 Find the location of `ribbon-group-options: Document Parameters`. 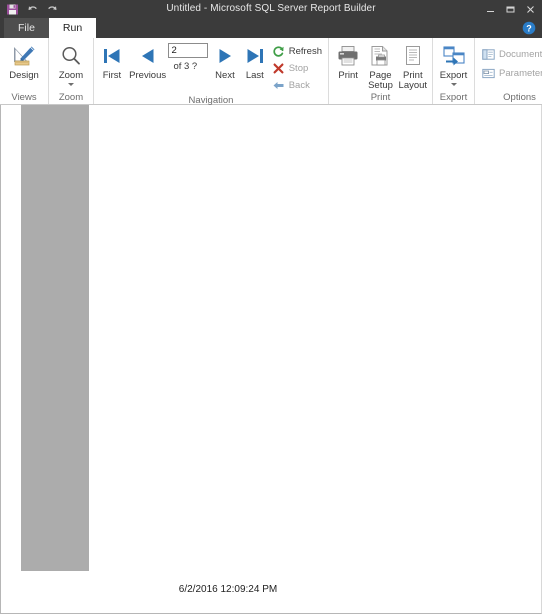

ribbon-group-options: Document Parameters is located at coordinates (508, 71).